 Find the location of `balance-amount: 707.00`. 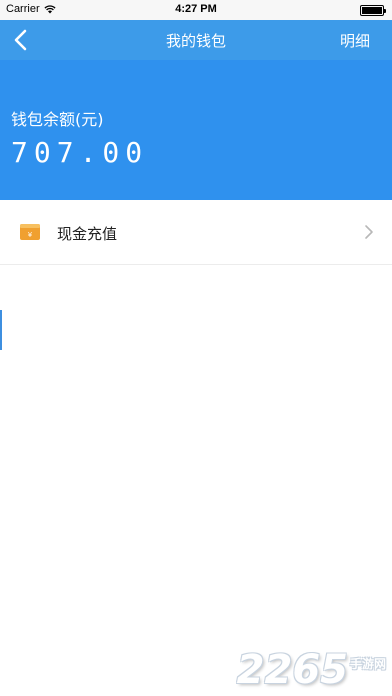

balance-amount: 707.00 is located at coordinates (80, 152).